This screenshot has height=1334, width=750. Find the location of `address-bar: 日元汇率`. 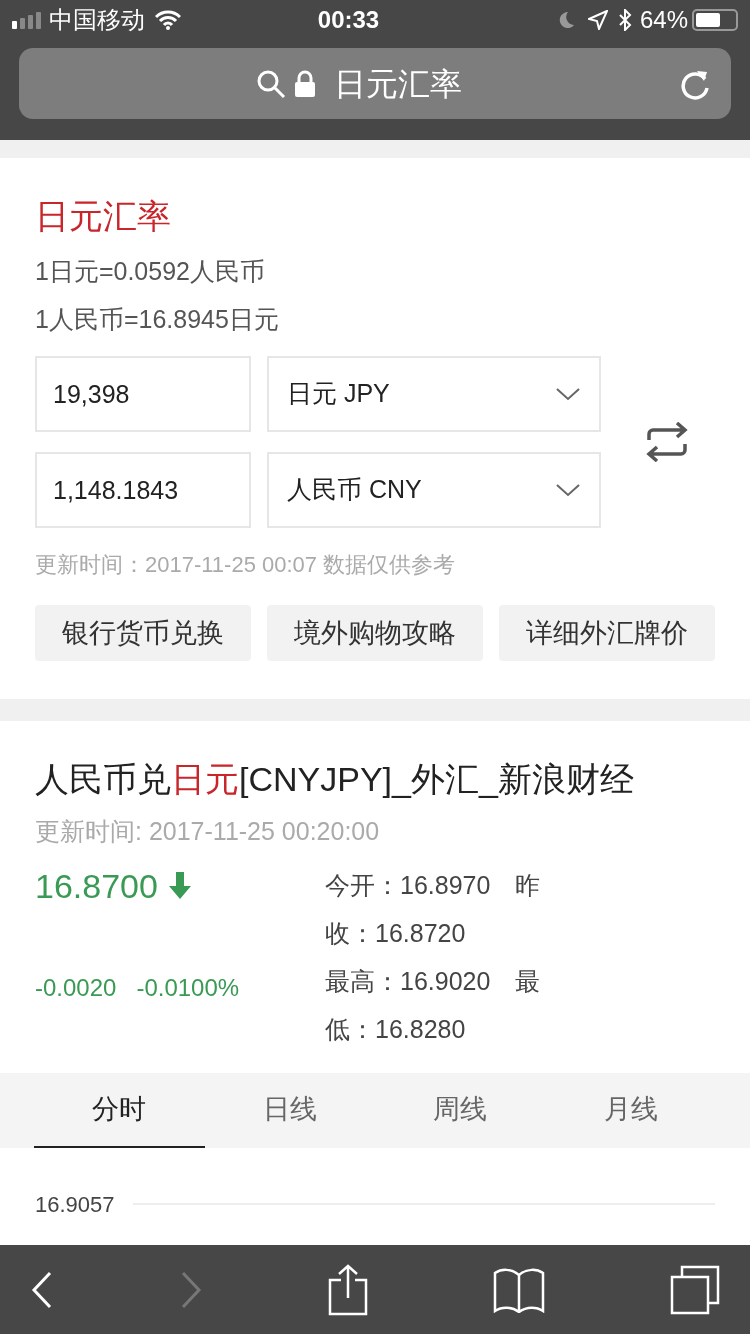

address-bar: 日元汇率 is located at coordinates (375, 83).